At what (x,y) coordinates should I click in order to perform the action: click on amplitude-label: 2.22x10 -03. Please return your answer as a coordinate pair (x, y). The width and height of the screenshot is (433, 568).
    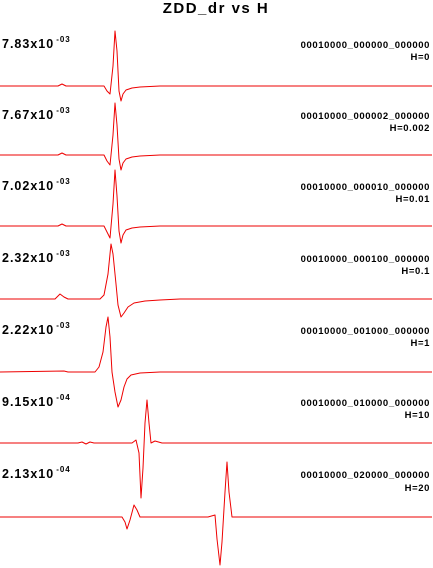
    Looking at the image, I should click on (36, 329).